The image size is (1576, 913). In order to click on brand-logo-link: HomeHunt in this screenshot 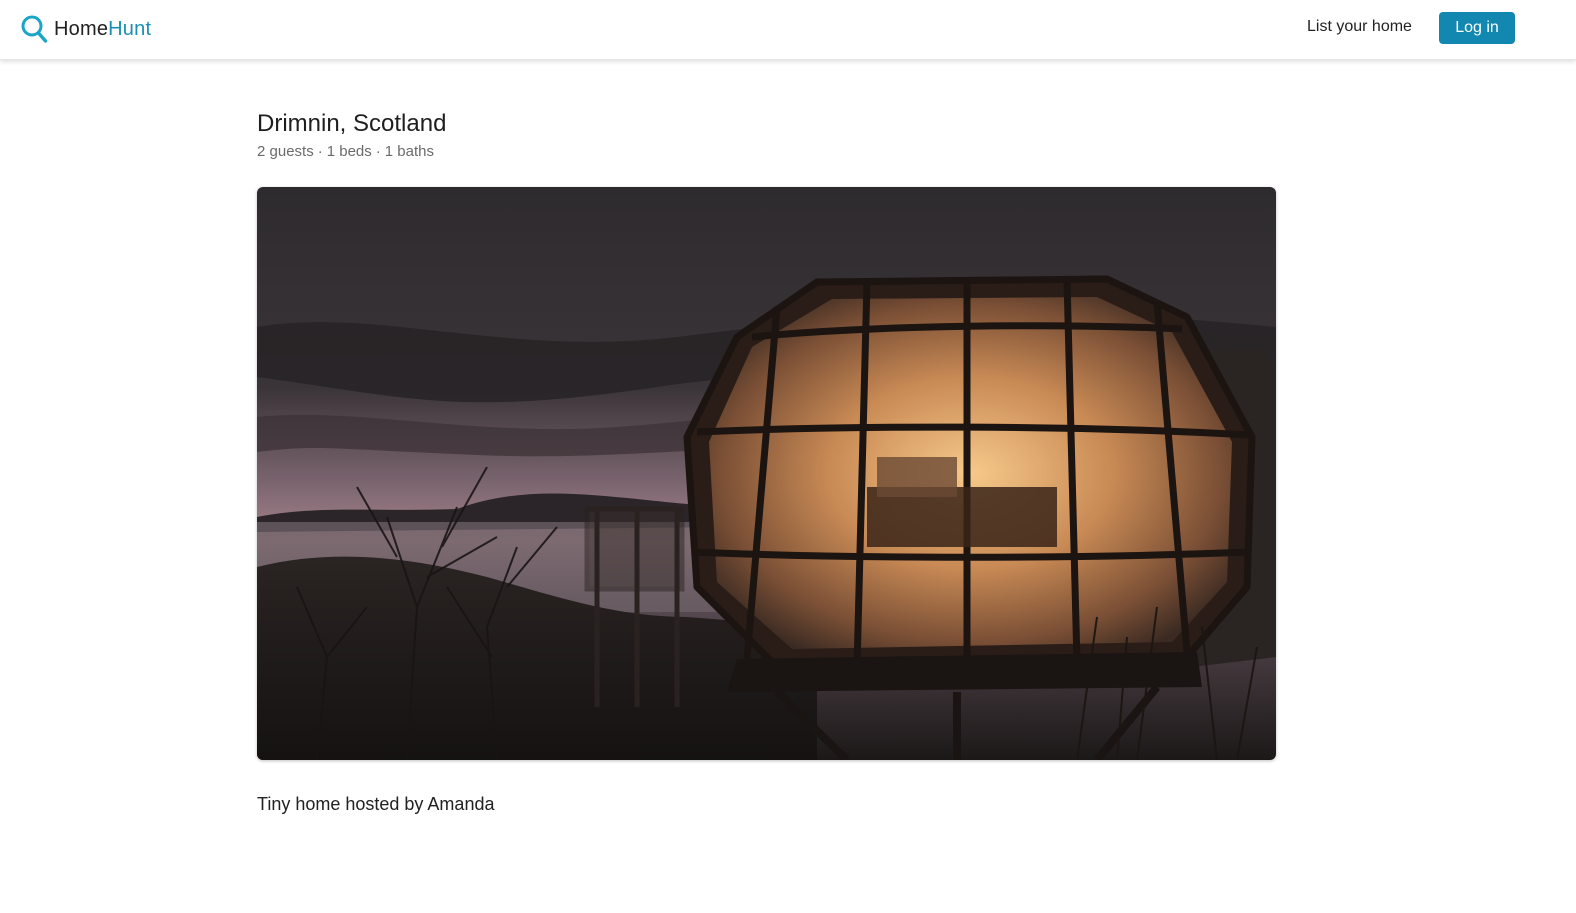, I will do `click(85, 29)`.